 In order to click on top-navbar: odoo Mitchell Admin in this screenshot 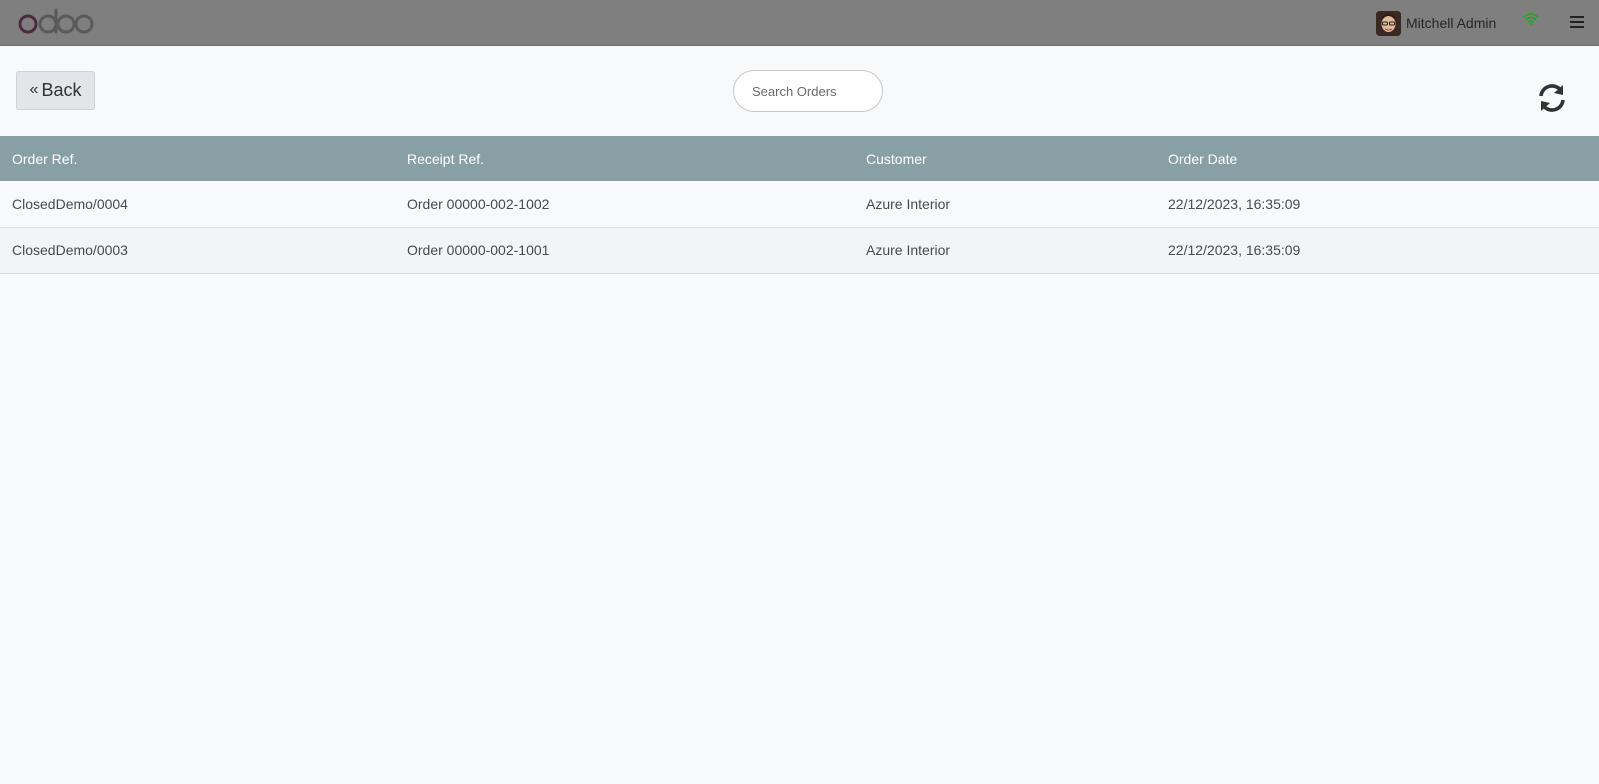, I will do `click(799, 23)`.